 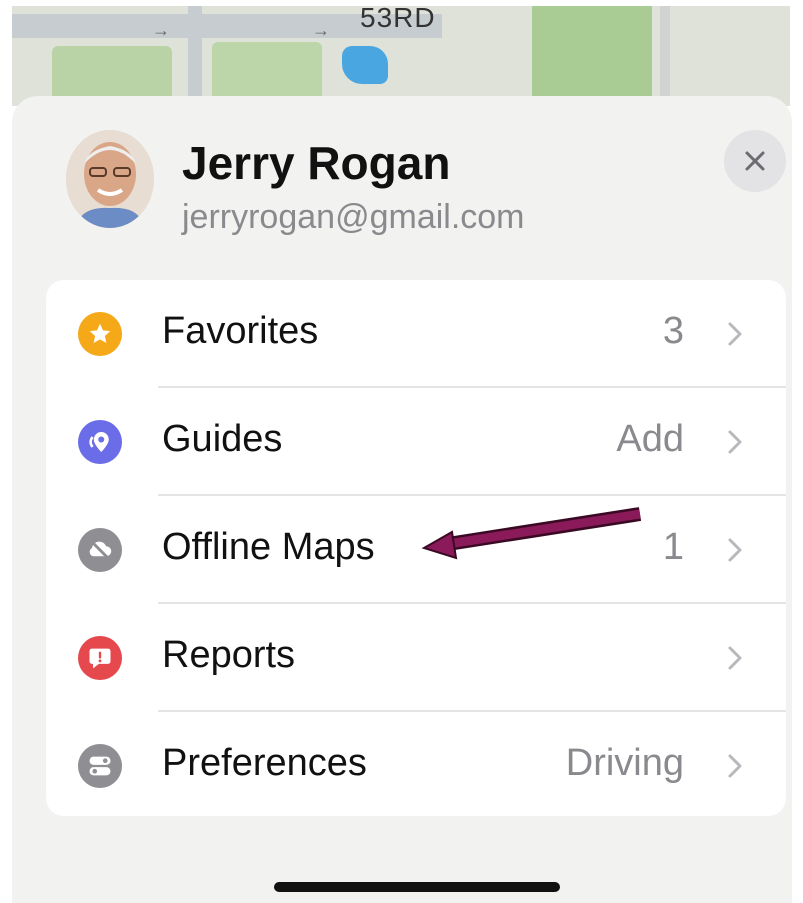 What do you see at coordinates (417, 887) in the screenshot?
I see `home-indicator` at bounding box center [417, 887].